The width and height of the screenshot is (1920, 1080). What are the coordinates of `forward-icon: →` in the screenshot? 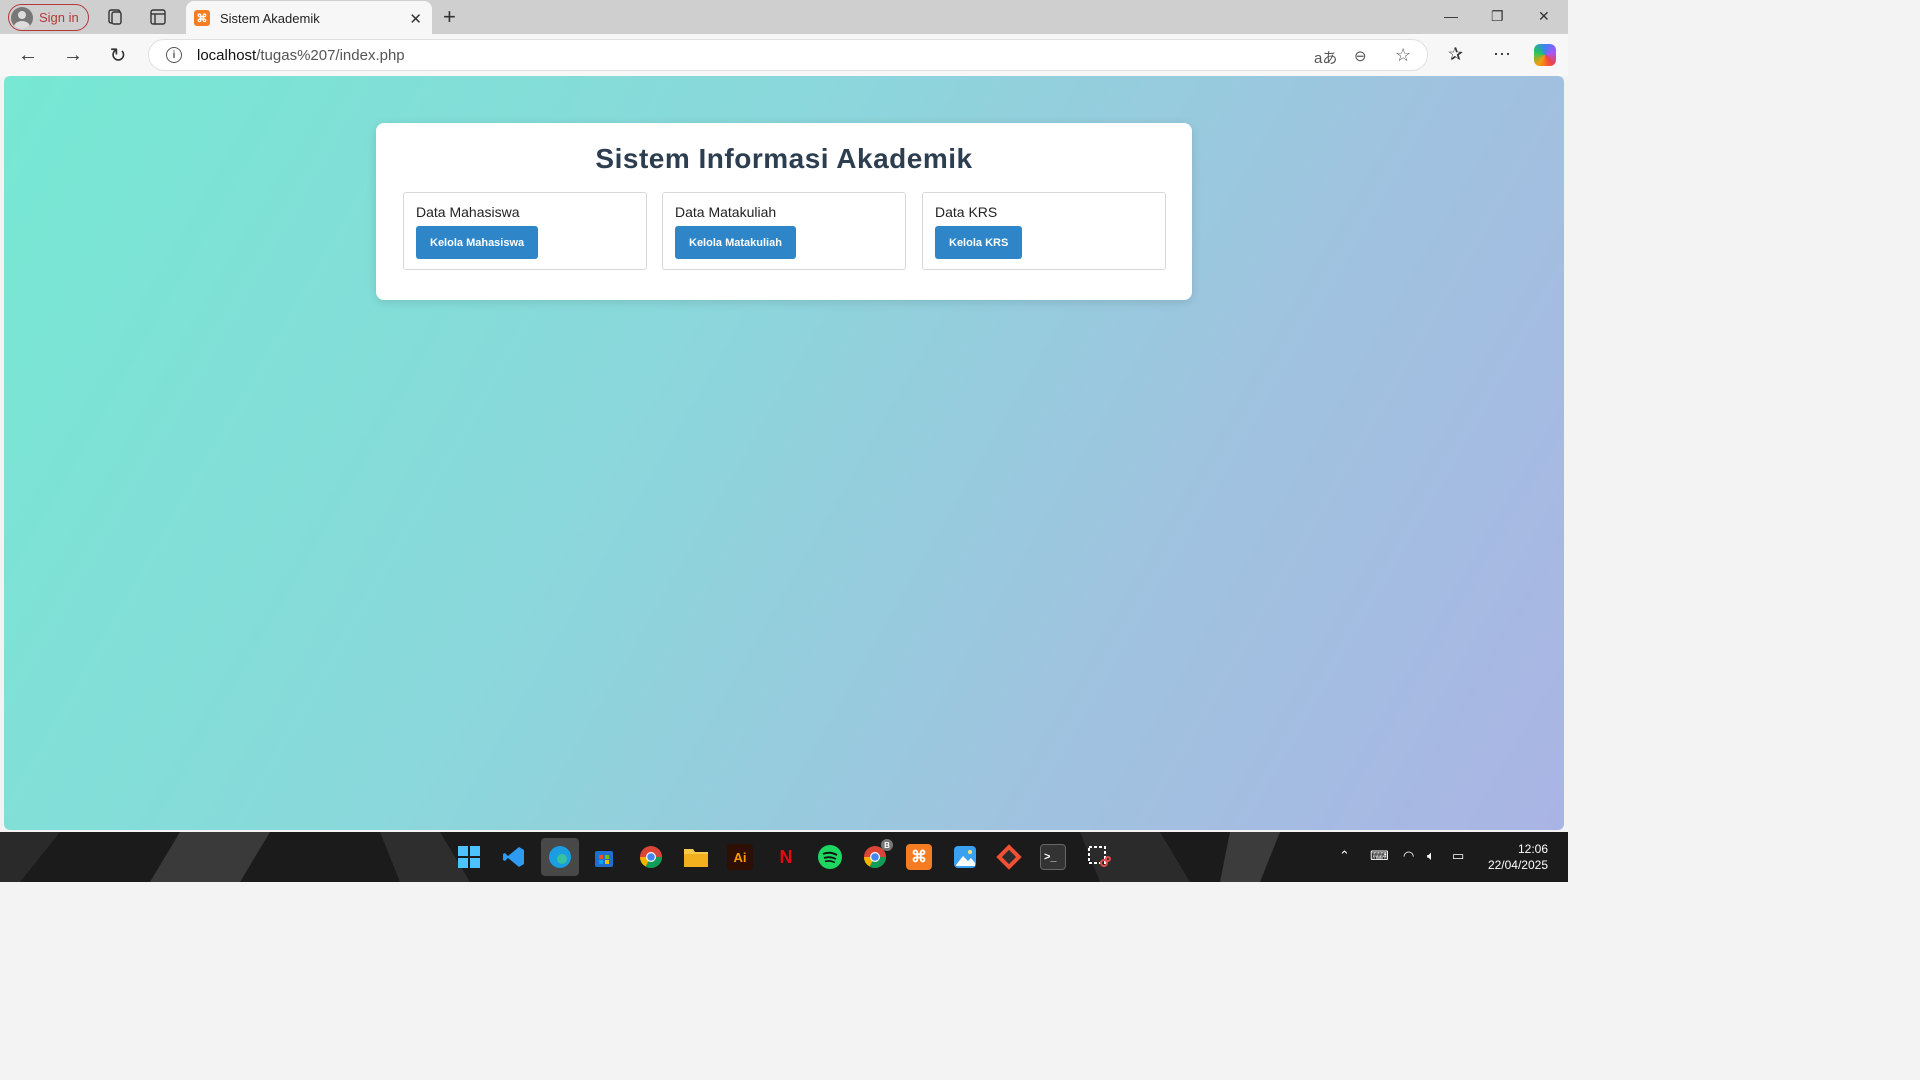 It's located at (73, 55).